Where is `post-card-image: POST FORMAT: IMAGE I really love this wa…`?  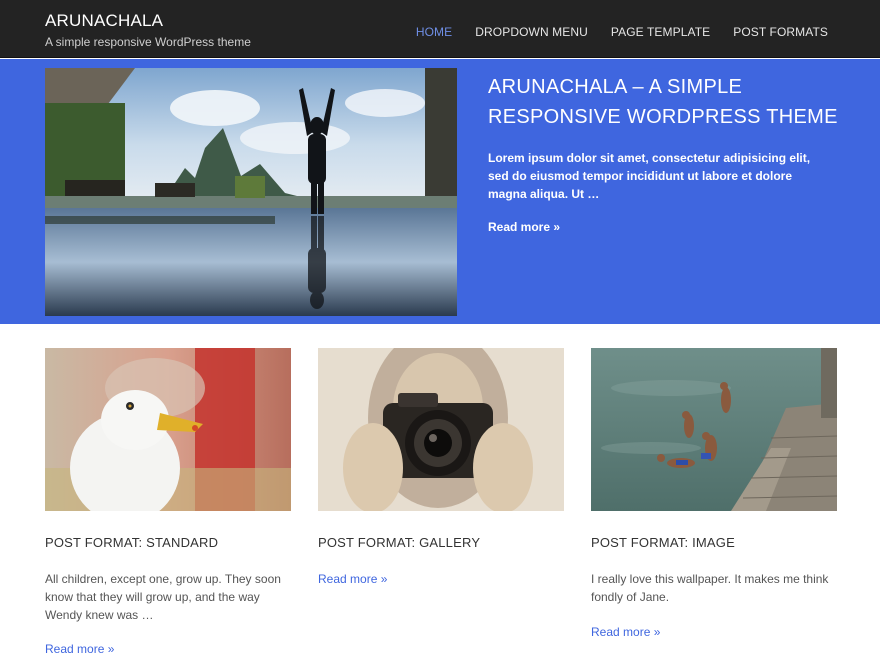 post-card-image: POST FORMAT: IMAGE I really love this wa… is located at coordinates (714, 493).